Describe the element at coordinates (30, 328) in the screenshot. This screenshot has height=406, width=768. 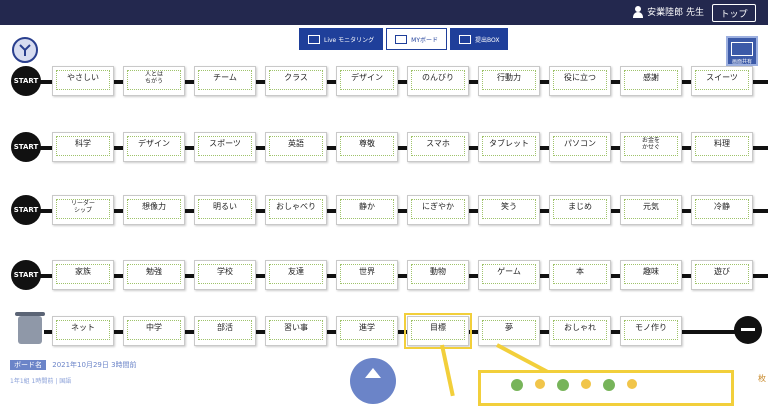
I see `trash-icon` at that location.